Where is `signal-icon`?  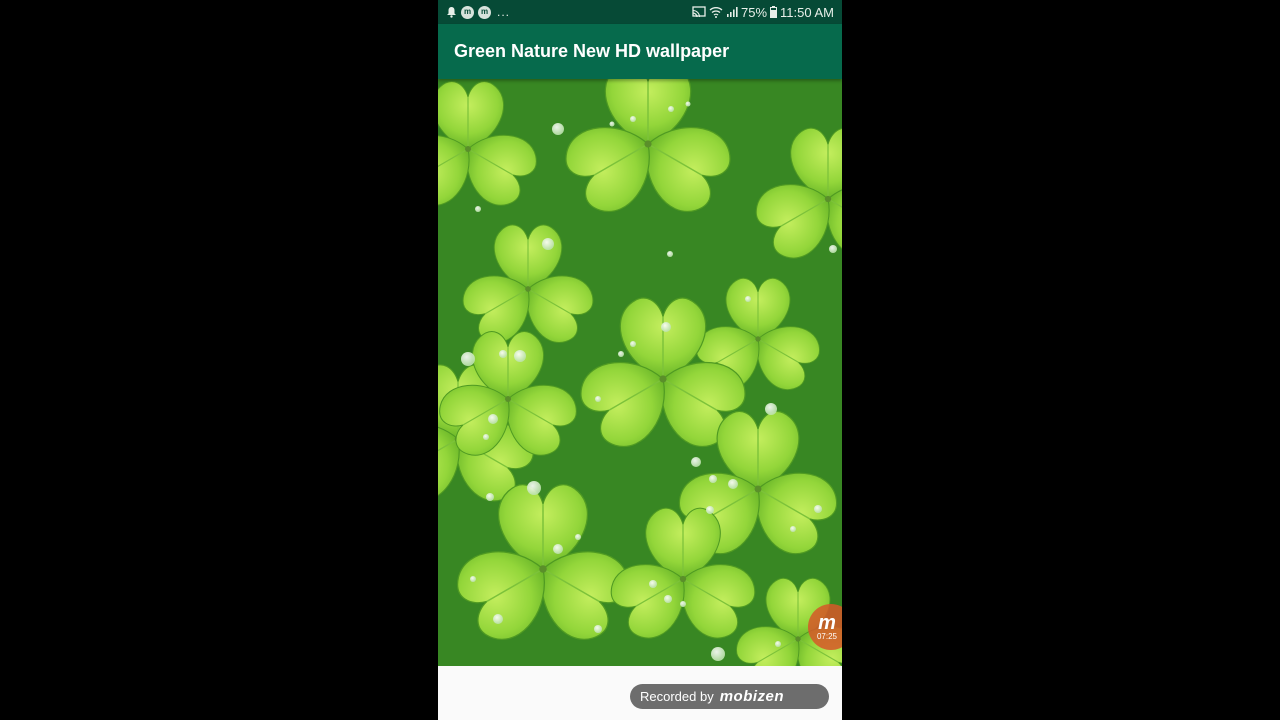
signal-icon is located at coordinates (732, 12).